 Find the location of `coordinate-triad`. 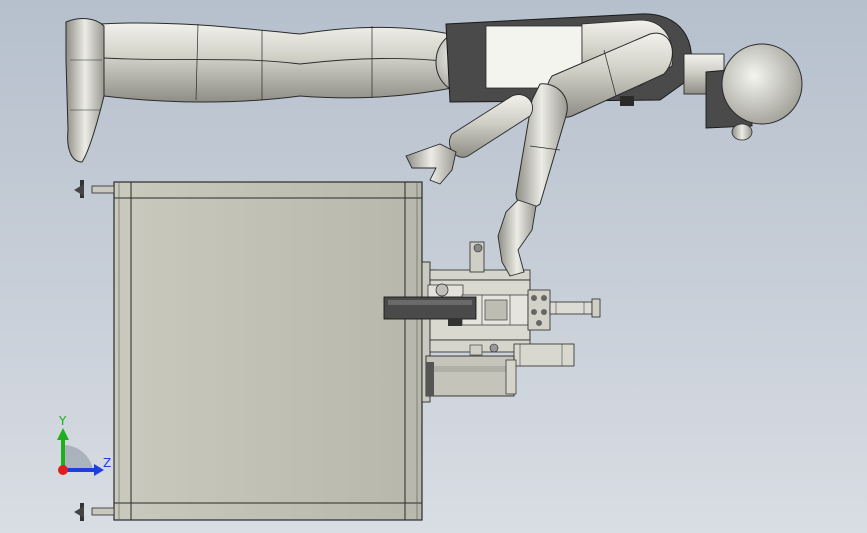

coordinate-triad is located at coordinates (80, 452).